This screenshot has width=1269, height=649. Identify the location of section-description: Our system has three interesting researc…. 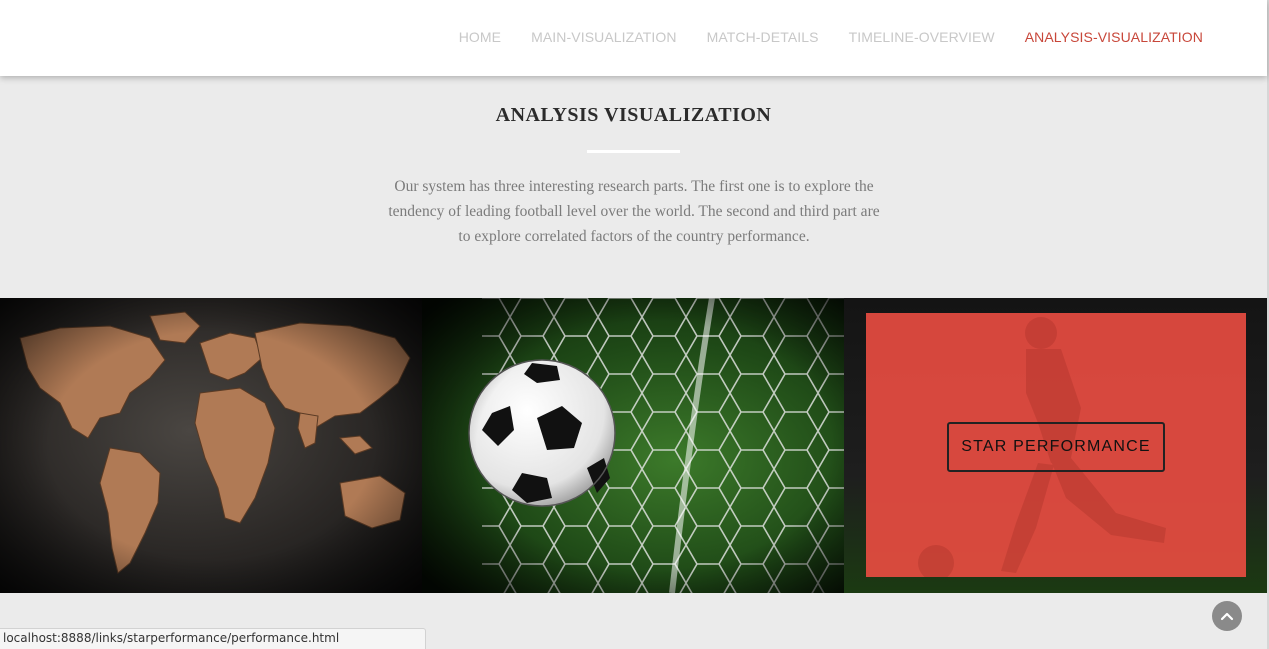
(634, 211).